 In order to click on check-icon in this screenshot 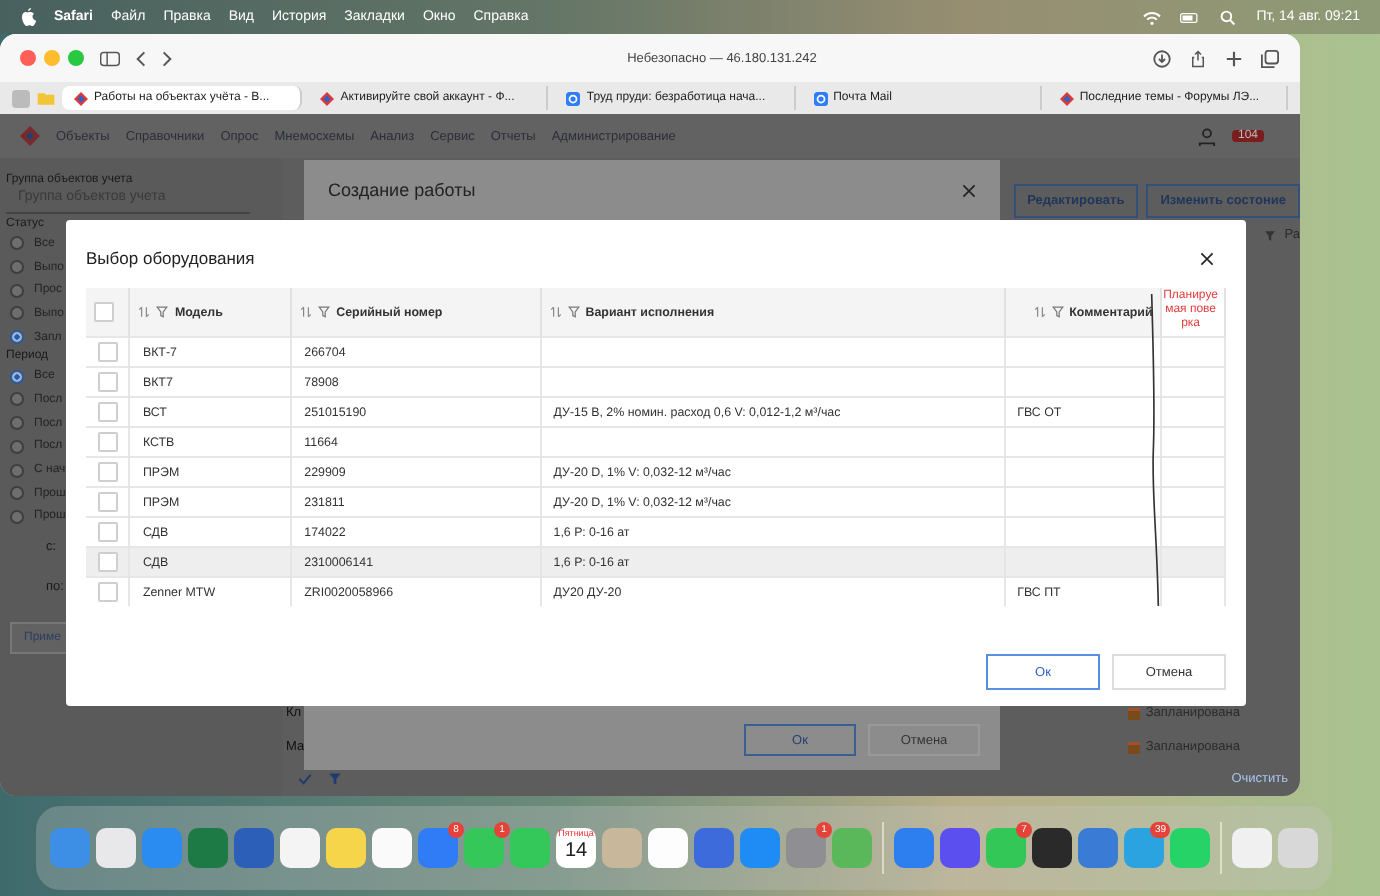, I will do `click(305, 778)`.